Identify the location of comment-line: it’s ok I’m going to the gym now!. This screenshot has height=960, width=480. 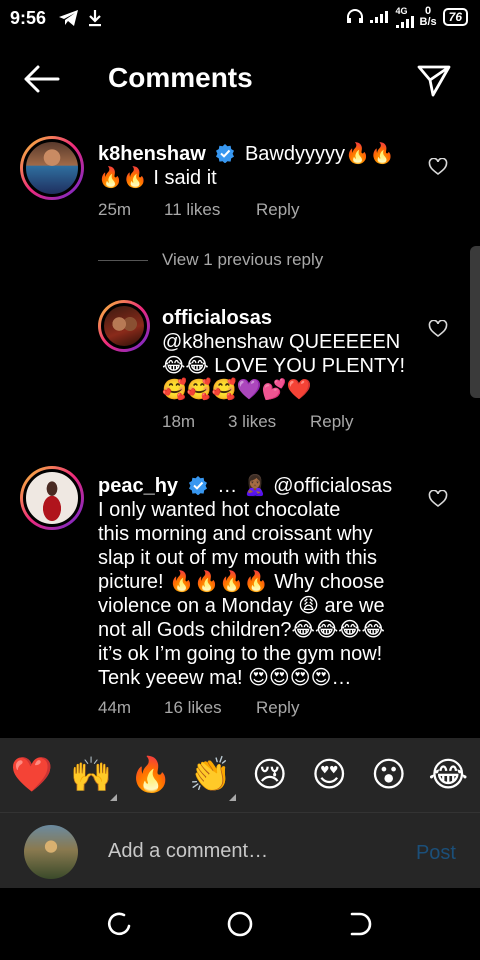
(240, 654).